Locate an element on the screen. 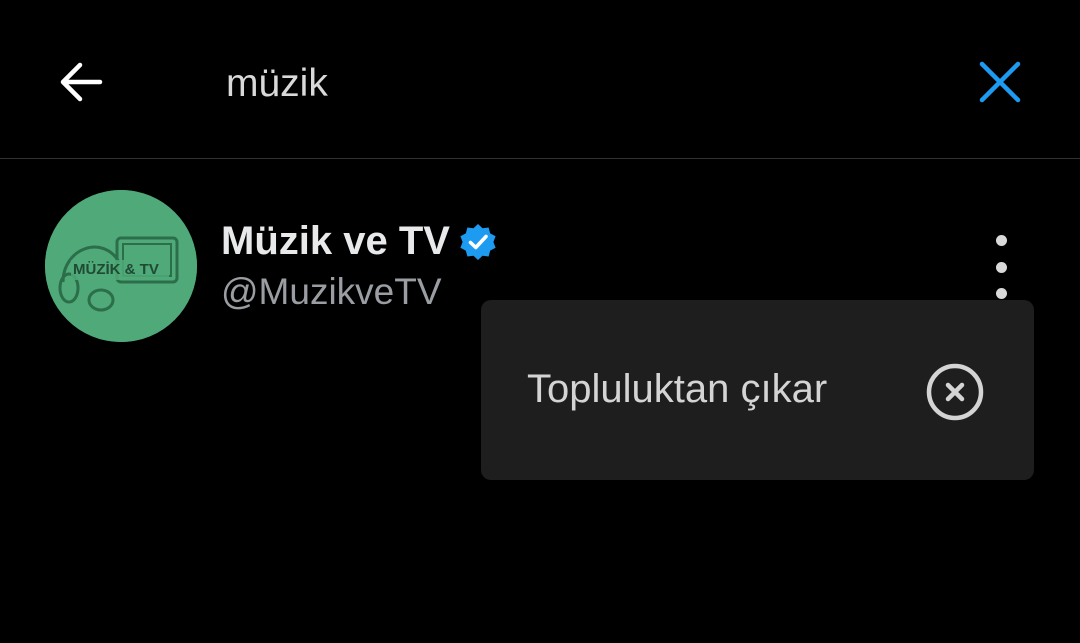 Image resolution: width=1080 pixels, height=643 pixels. user-handle: @MuzikveTV is located at coordinates (331, 291).